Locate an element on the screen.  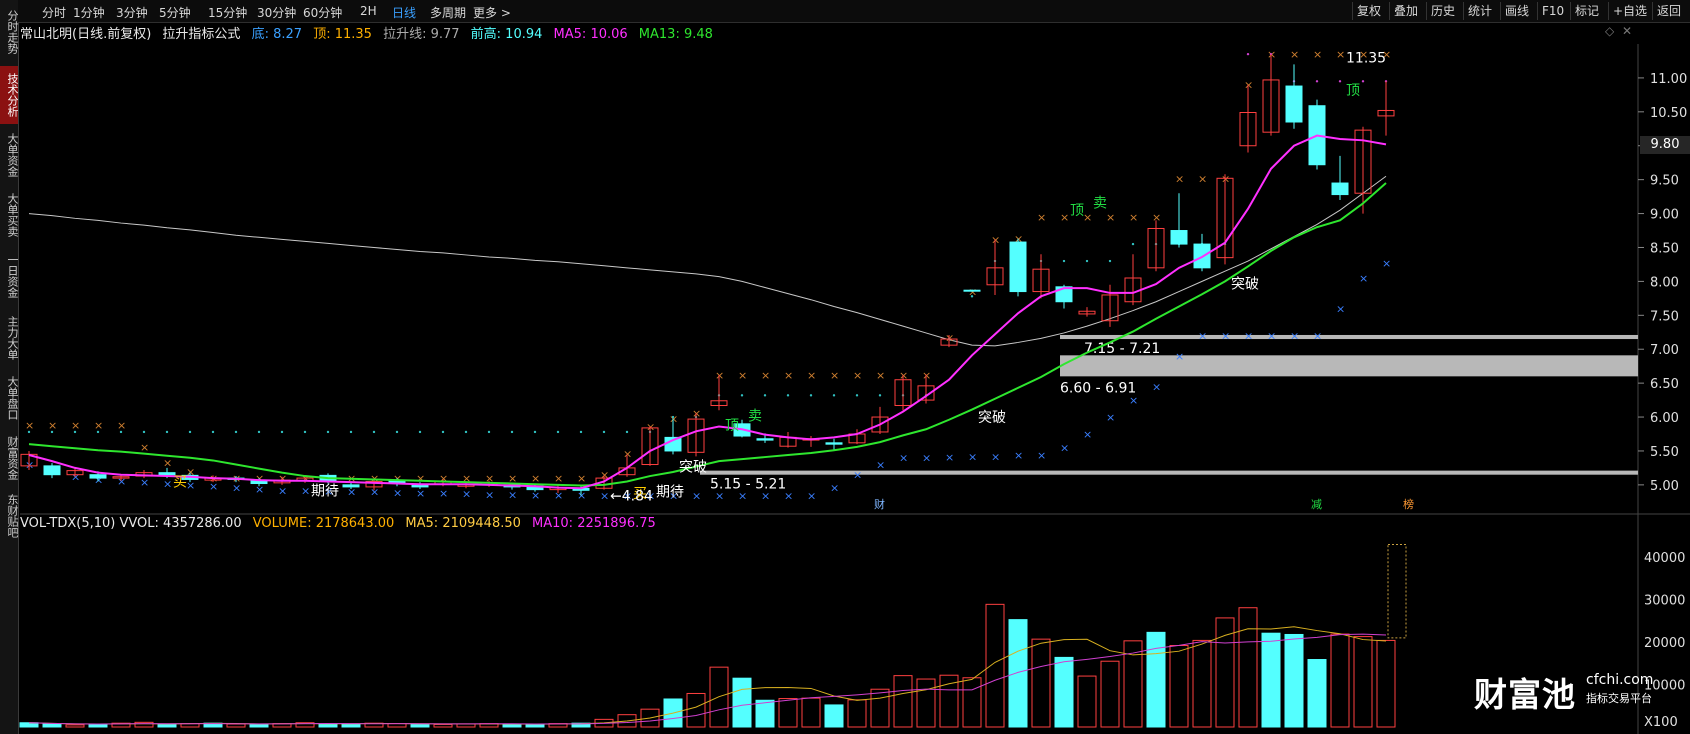
event-label: 减 is located at coordinates (1316, 504).